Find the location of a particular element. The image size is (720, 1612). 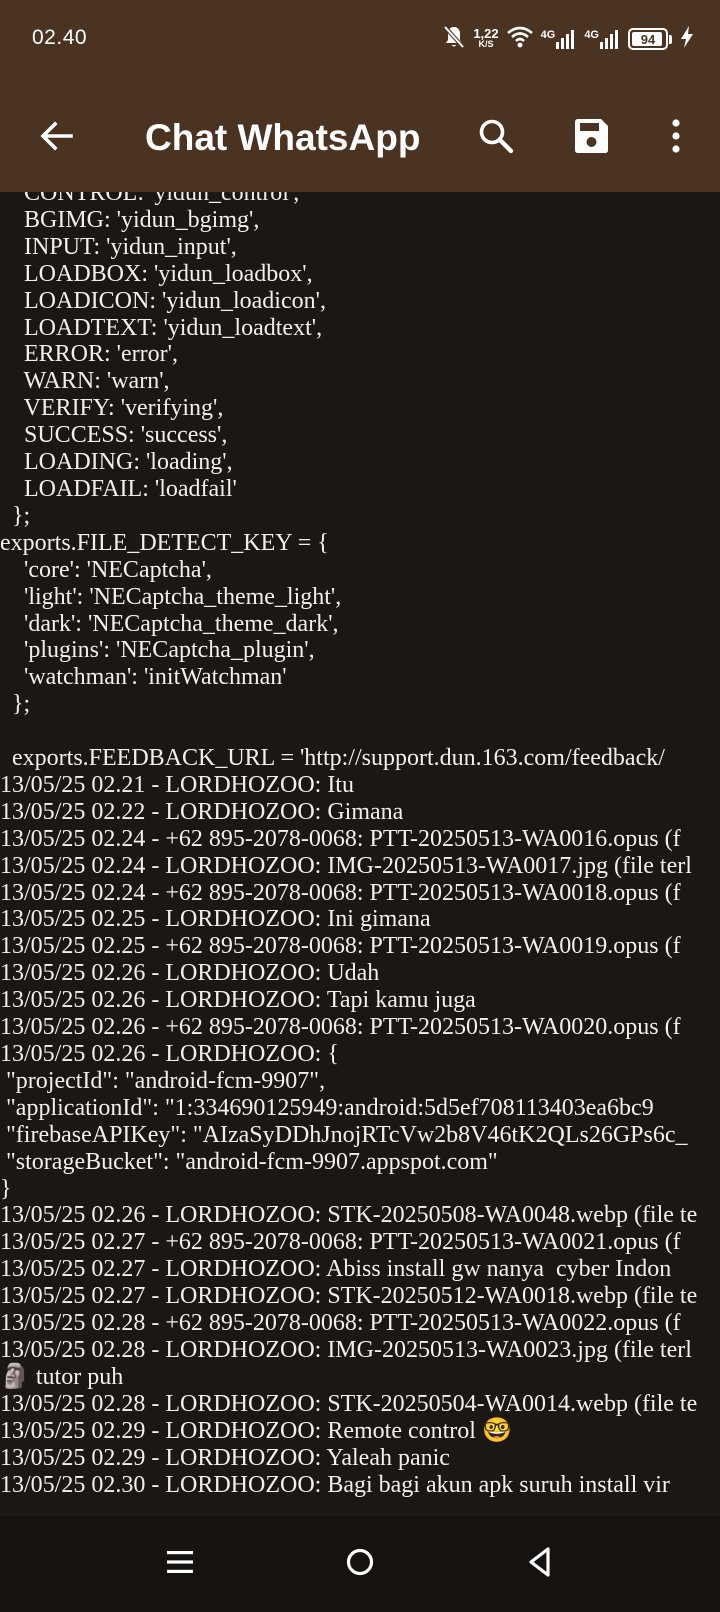

text-line: LOADBOX: 'yidun_loadbox', is located at coordinates (156, 273).